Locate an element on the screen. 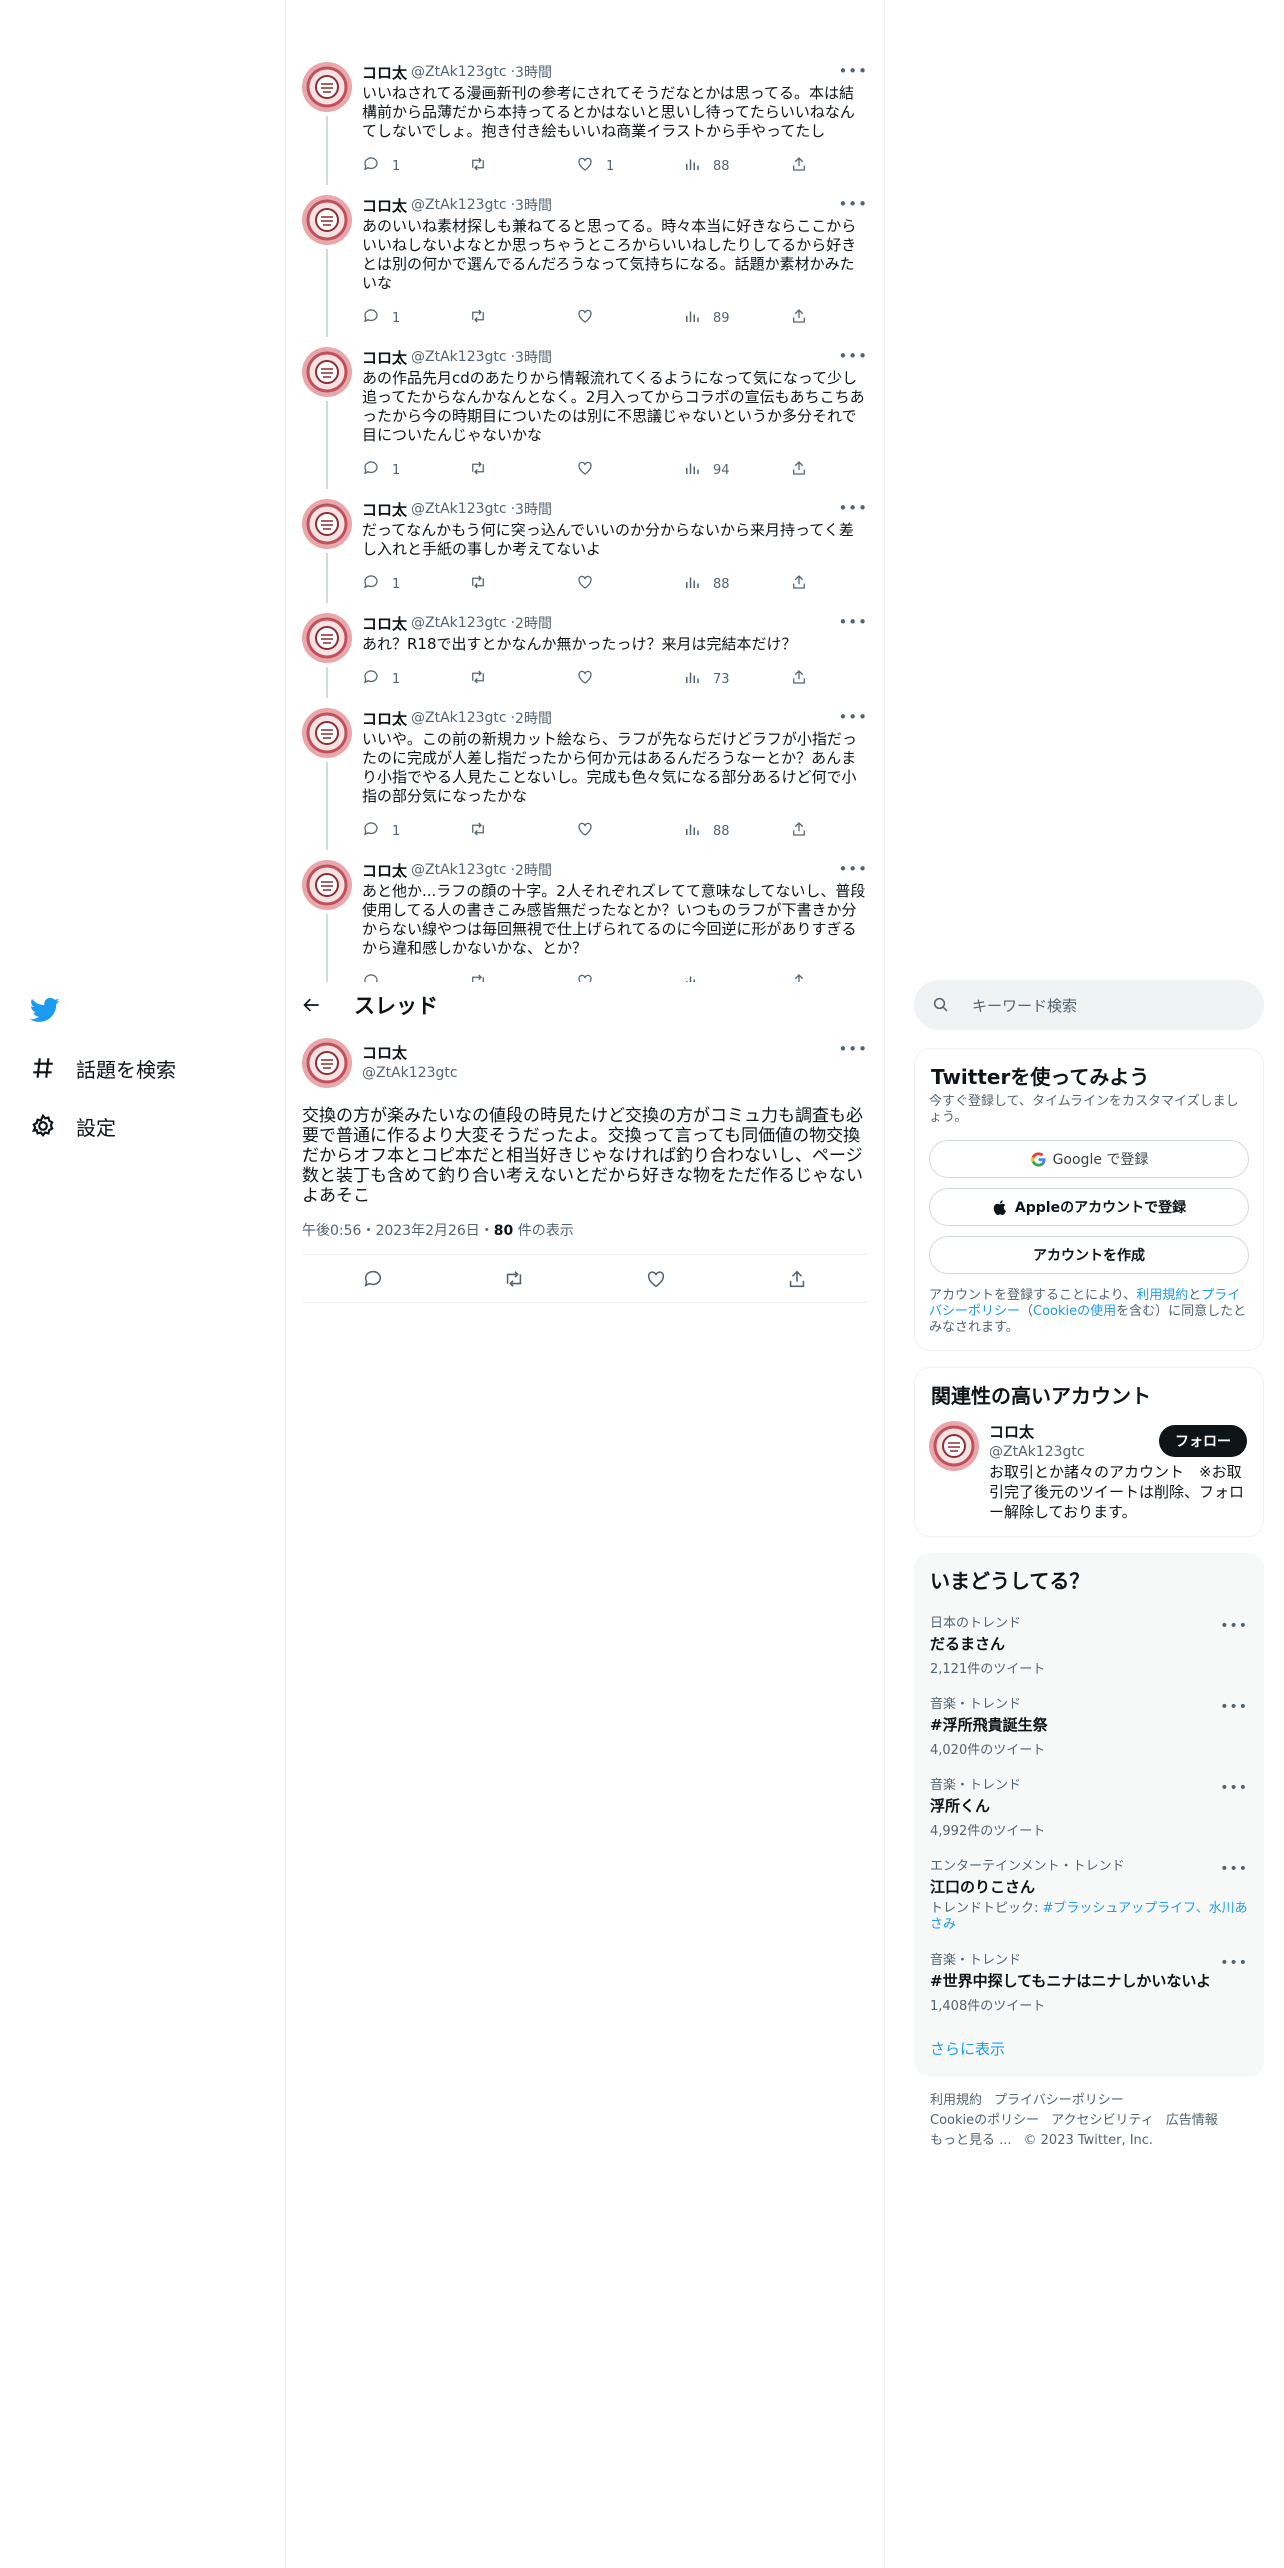 The height and width of the screenshot is (2568, 1284). terms-link: 利用規約 is located at coordinates (1162, 1295).